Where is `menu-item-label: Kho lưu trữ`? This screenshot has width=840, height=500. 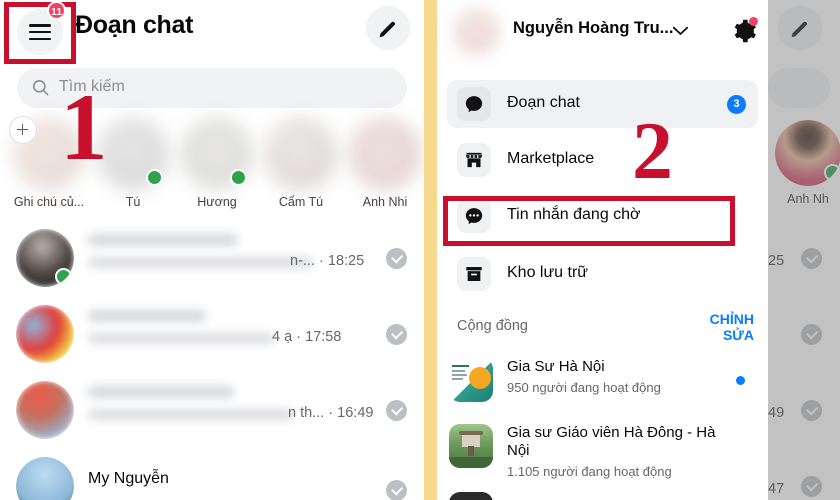
menu-item-label: Kho lưu trữ is located at coordinates (548, 272).